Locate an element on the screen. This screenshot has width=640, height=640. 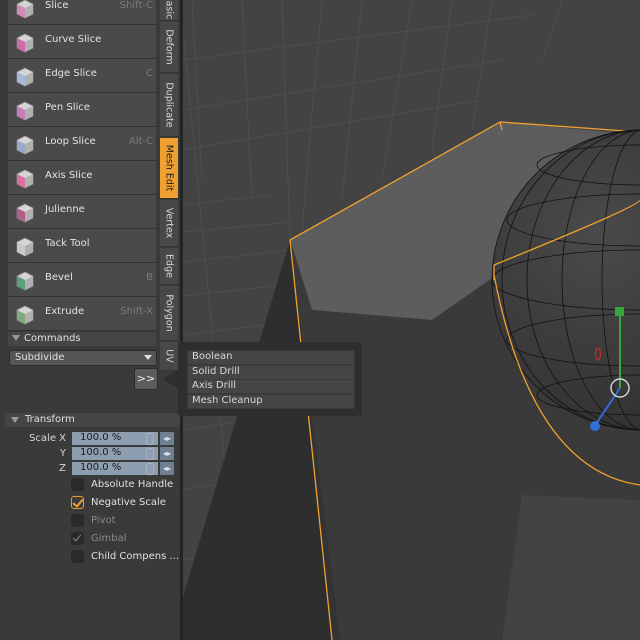
commands-dropdown-value: Subdivide is located at coordinates (40, 357).